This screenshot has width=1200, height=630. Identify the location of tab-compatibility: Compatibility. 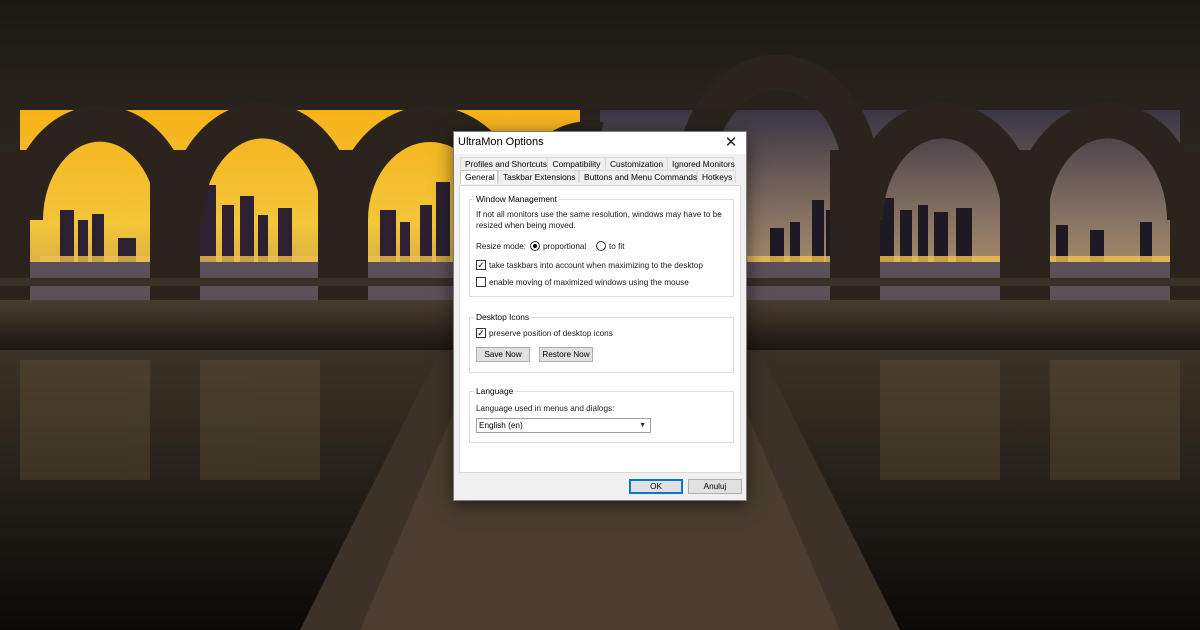
(576, 163).